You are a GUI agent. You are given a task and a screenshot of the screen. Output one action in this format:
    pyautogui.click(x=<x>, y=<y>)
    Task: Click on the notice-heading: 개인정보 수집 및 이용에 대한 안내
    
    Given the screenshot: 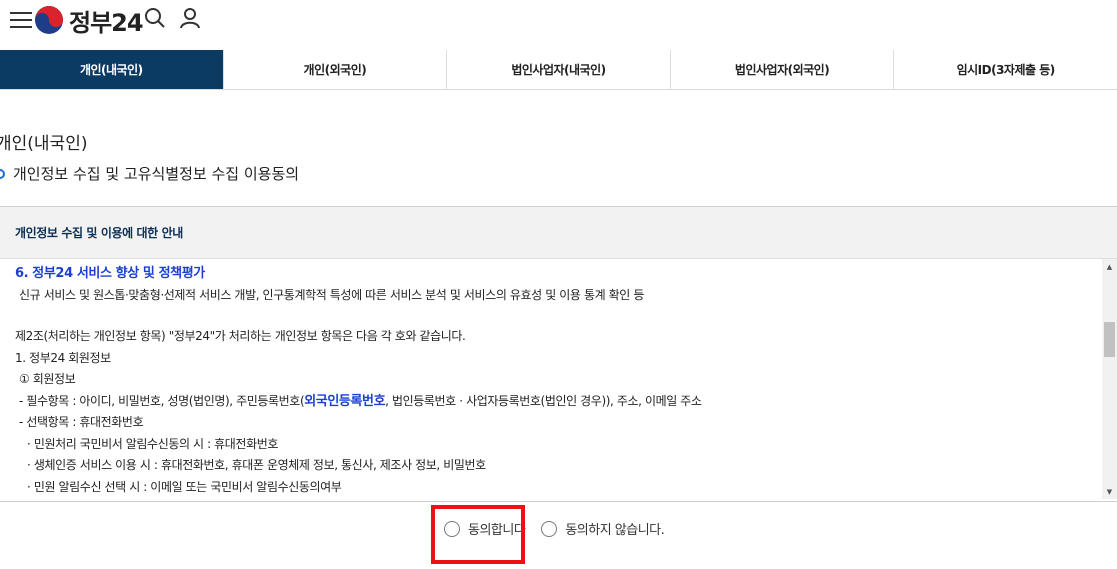 What is the action you would take?
    pyautogui.click(x=558, y=233)
    